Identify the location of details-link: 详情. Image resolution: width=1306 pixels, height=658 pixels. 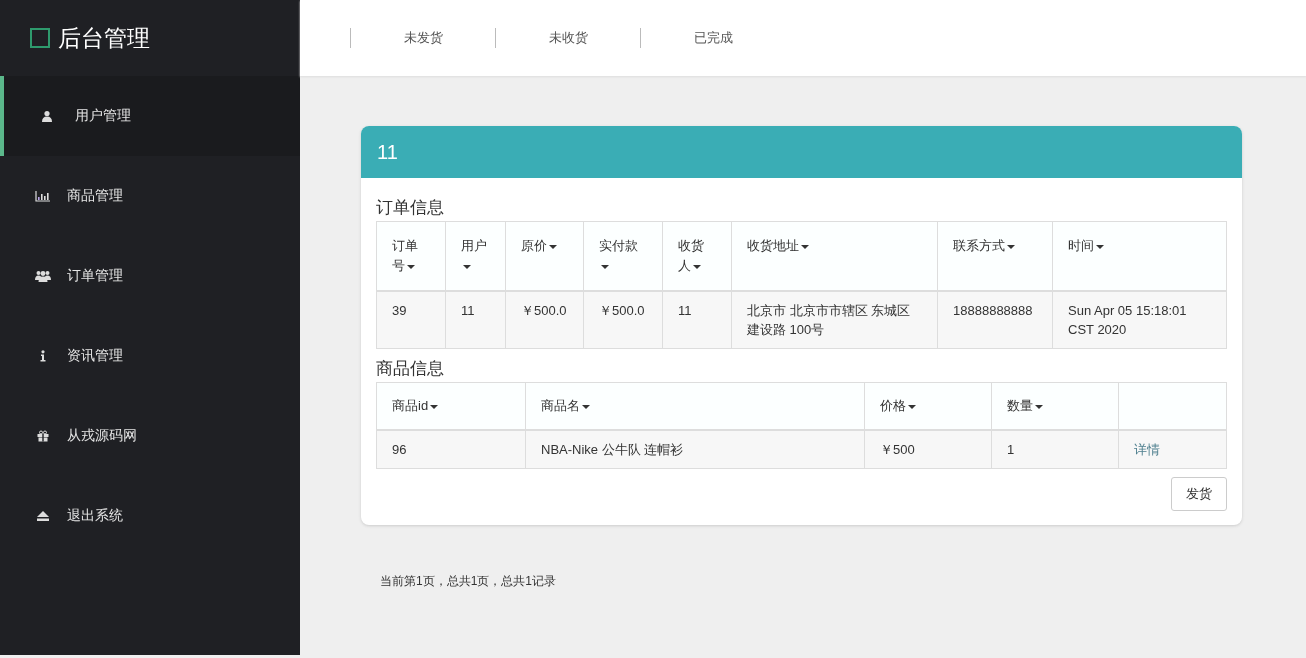
(1147, 449).